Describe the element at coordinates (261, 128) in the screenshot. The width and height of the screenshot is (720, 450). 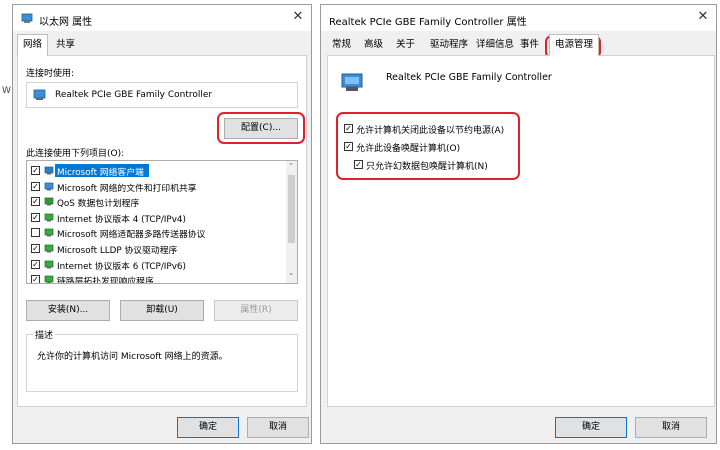
I see `annotation-box` at that location.